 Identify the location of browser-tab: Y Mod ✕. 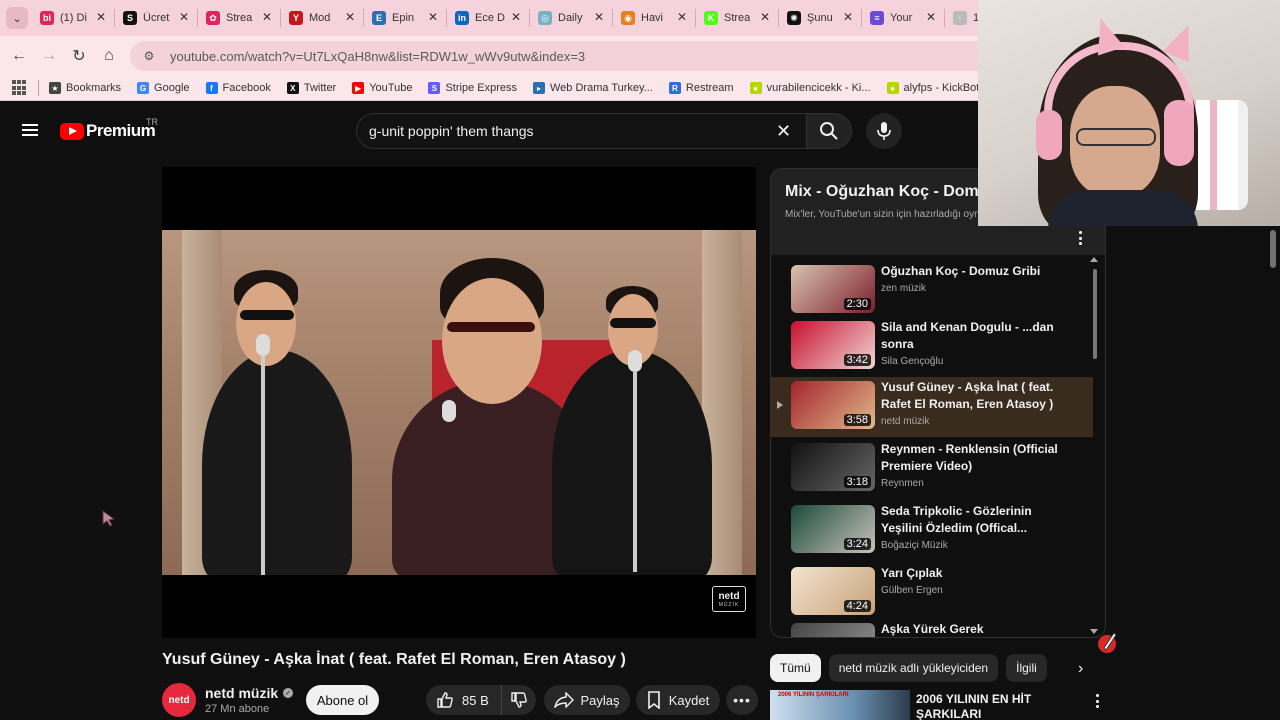
(322, 18).